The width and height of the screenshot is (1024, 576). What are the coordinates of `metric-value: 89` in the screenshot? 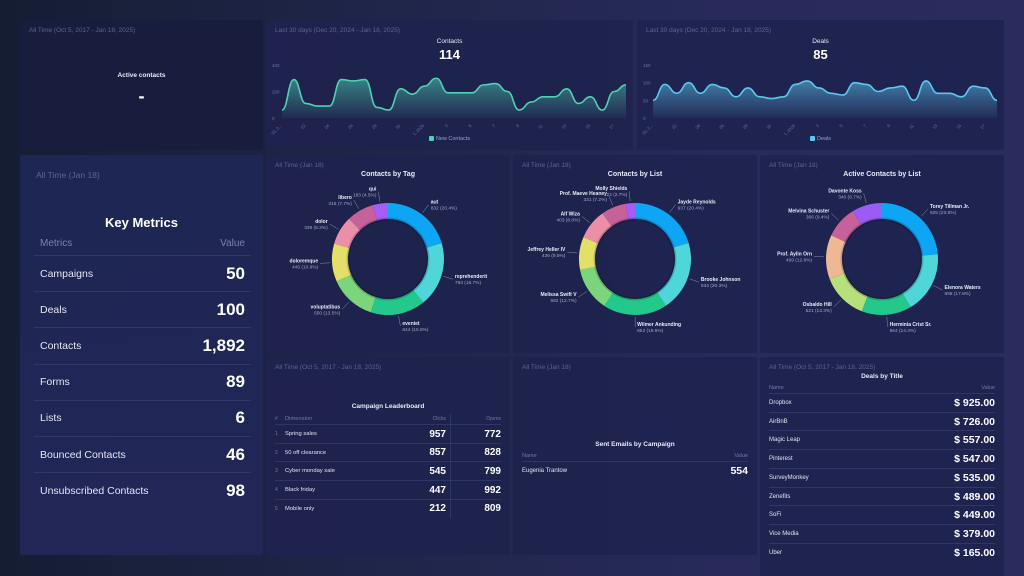 It's located at (235, 382).